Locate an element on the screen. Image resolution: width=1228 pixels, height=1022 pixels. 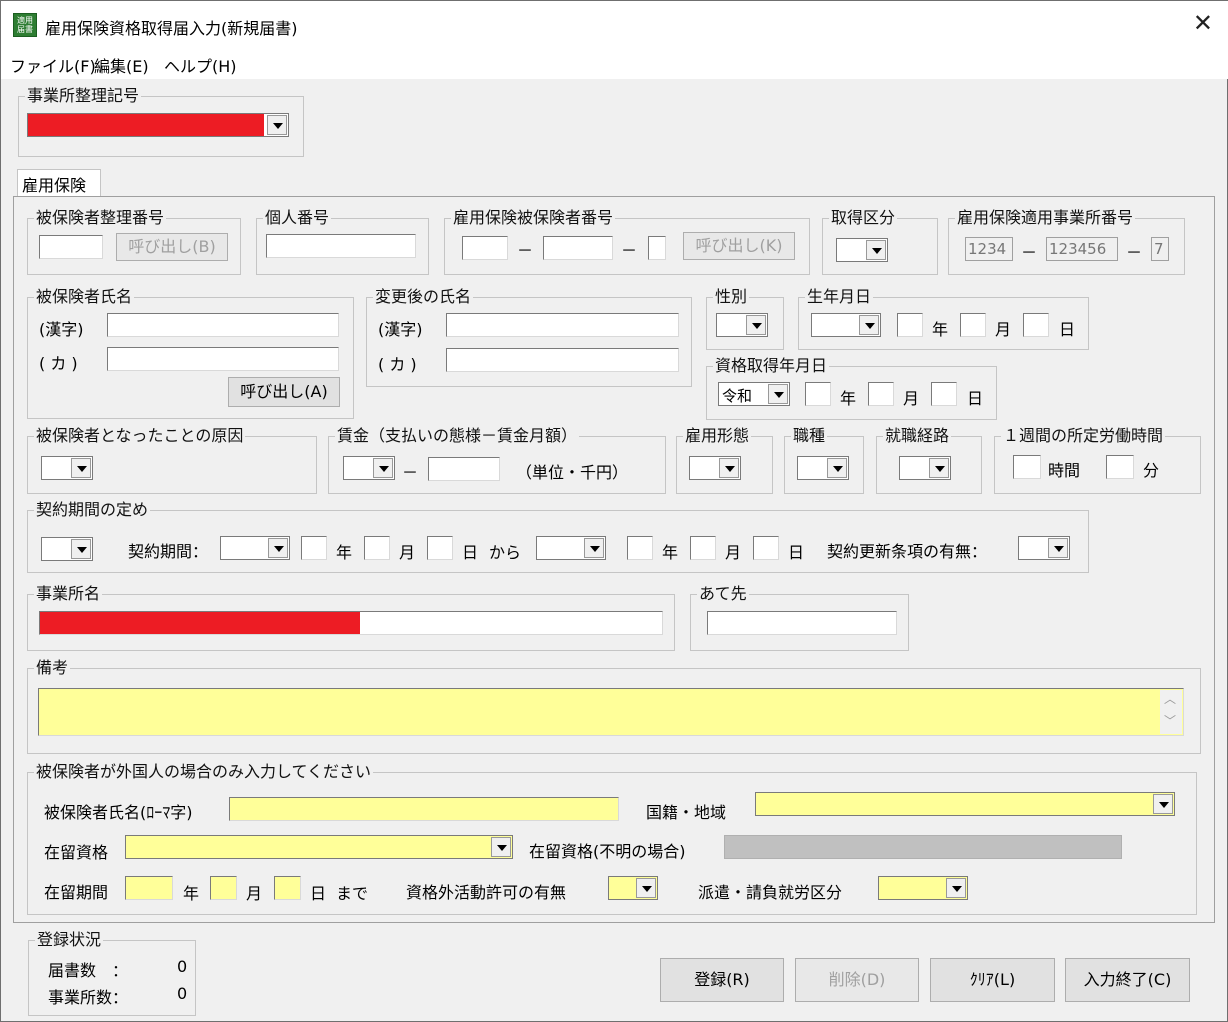
from-label: から is located at coordinates (505, 552).